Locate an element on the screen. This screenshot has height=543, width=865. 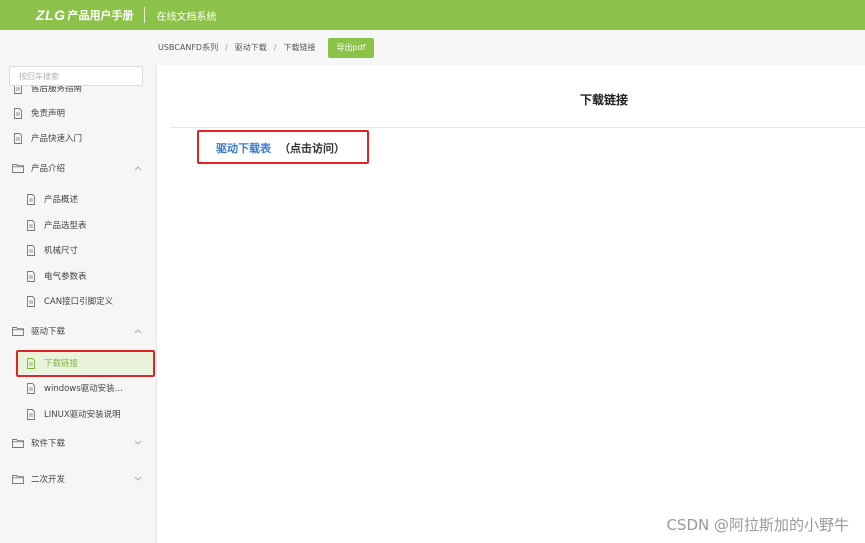
system-title: 在线文档系统 is located at coordinates (186, 17).